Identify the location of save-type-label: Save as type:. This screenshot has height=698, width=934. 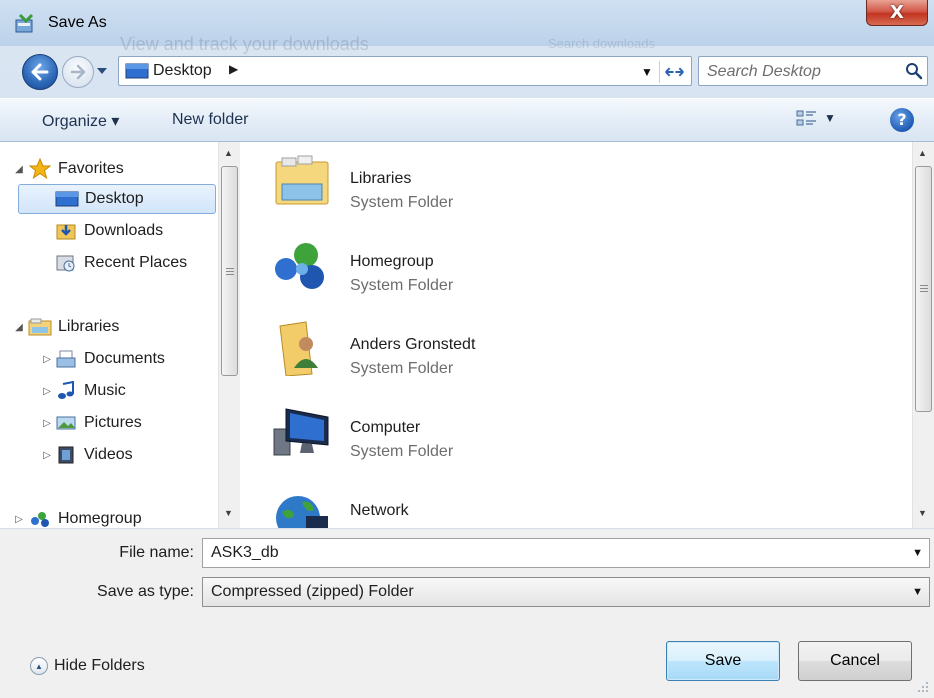
(145, 591).